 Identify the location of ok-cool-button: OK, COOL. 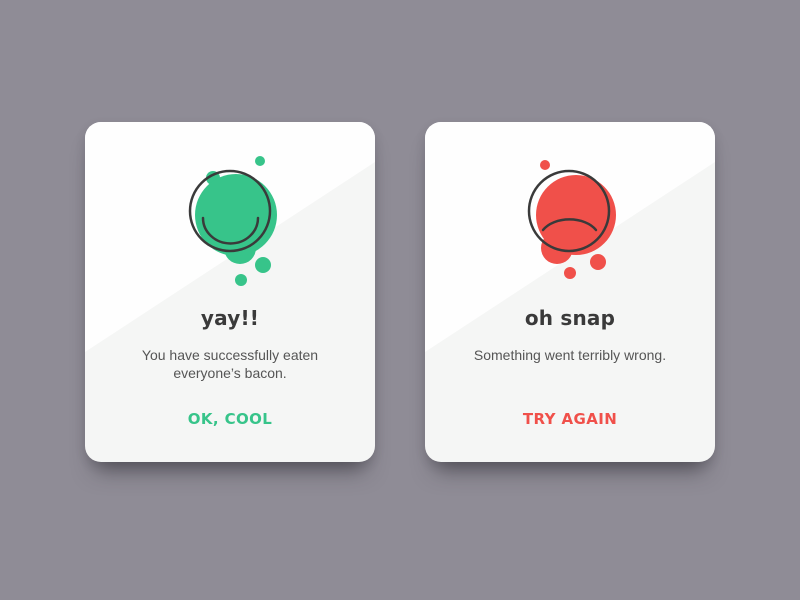
(230, 419).